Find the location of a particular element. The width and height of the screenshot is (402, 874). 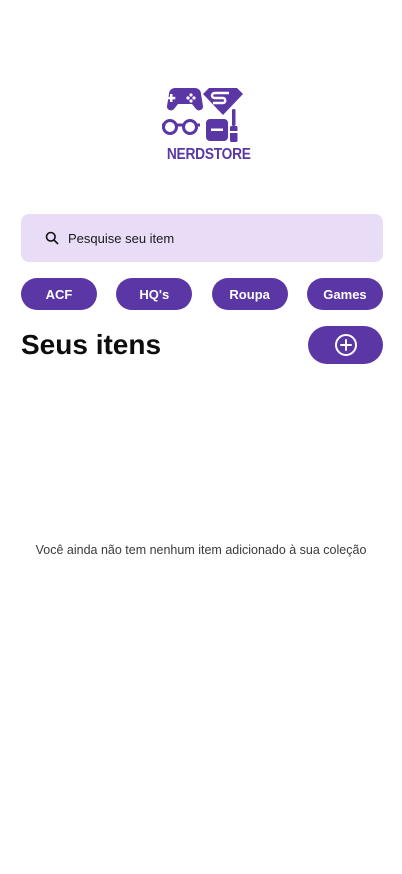

page-title: Seus itens is located at coordinates (91, 344).